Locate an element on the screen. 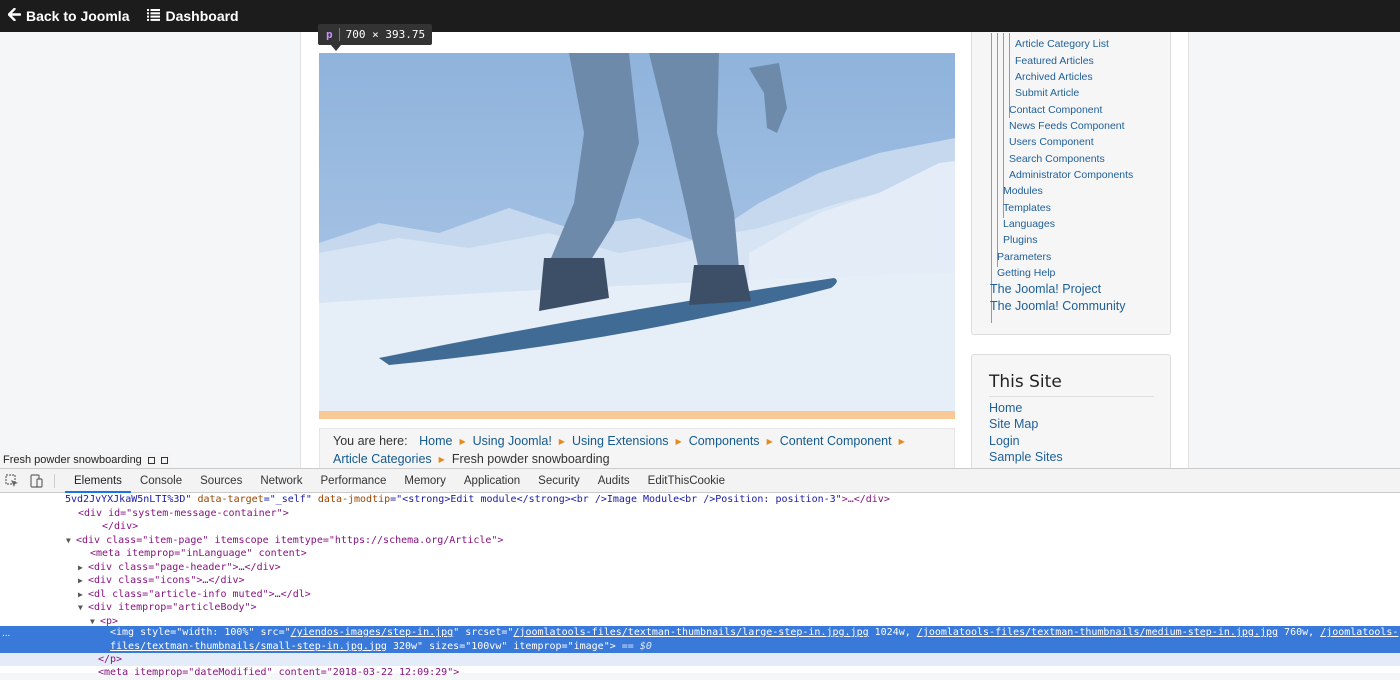 This screenshot has width=1400, height=680. inspect-tooltip: p 700 × 393.75 is located at coordinates (375, 34).